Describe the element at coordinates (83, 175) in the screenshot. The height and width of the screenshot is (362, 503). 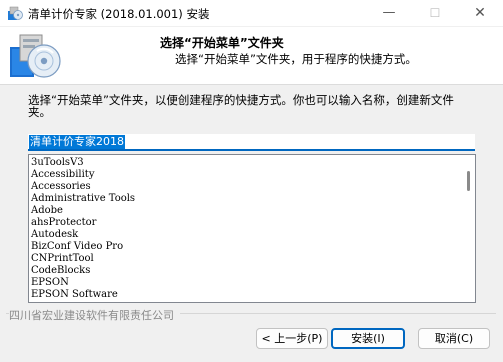
I see `folder-list-item: Accessibility` at that location.